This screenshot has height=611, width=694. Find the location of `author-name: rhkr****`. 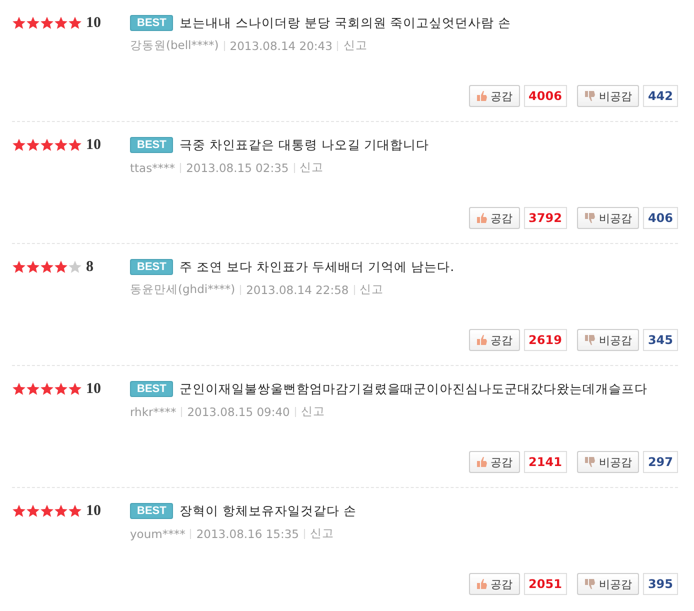

author-name: rhkr**** is located at coordinates (153, 411).